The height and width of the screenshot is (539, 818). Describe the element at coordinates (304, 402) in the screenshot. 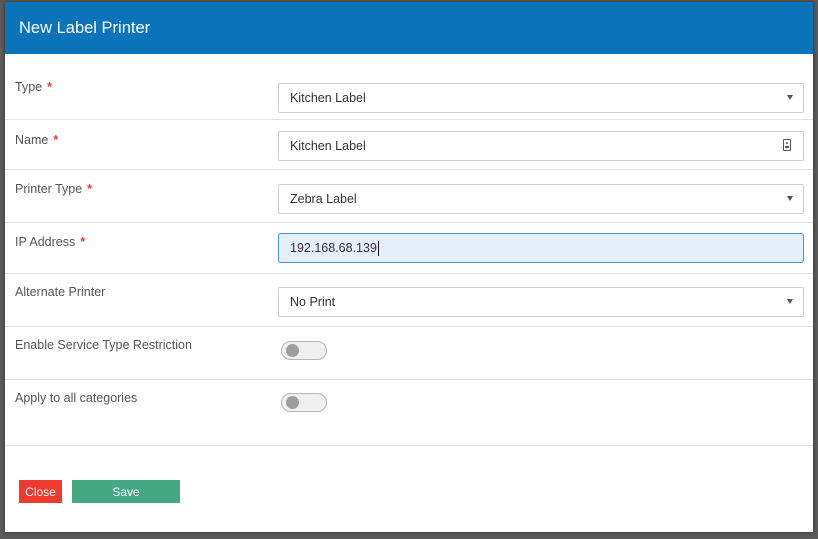

I see `apply-all-categories-toggle` at that location.